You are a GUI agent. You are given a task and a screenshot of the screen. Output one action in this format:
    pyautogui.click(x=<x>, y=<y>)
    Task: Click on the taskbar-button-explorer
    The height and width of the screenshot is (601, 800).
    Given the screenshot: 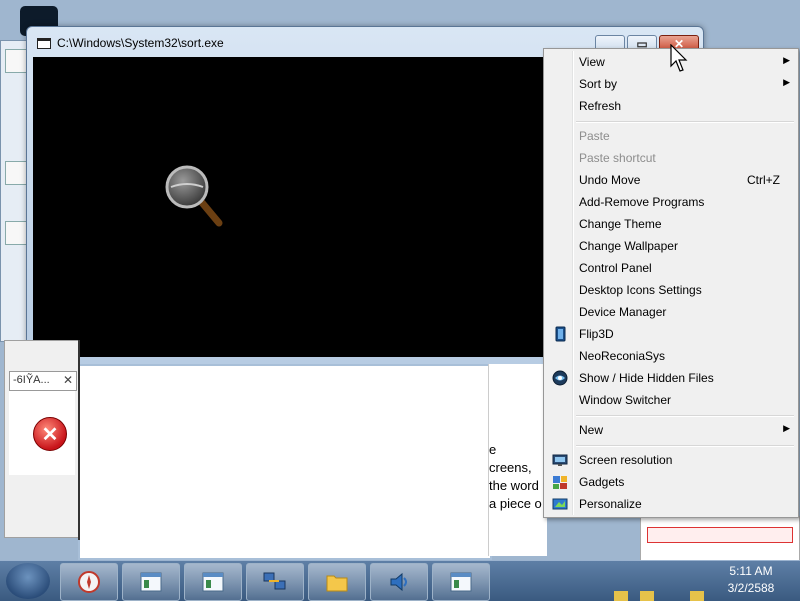 What is the action you would take?
    pyautogui.click(x=337, y=582)
    